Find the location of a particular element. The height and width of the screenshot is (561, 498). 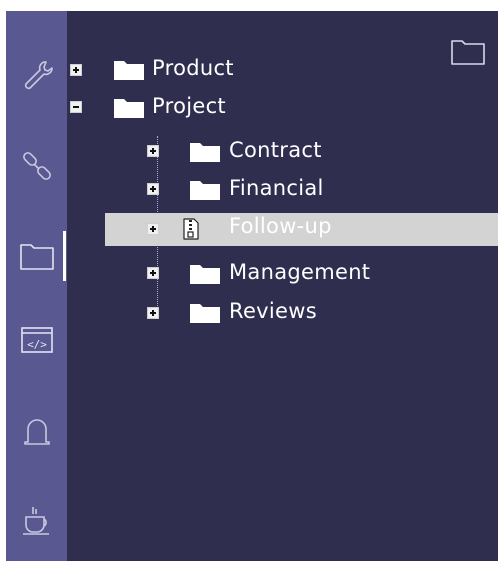

tree-node-label: Product is located at coordinates (193, 68).